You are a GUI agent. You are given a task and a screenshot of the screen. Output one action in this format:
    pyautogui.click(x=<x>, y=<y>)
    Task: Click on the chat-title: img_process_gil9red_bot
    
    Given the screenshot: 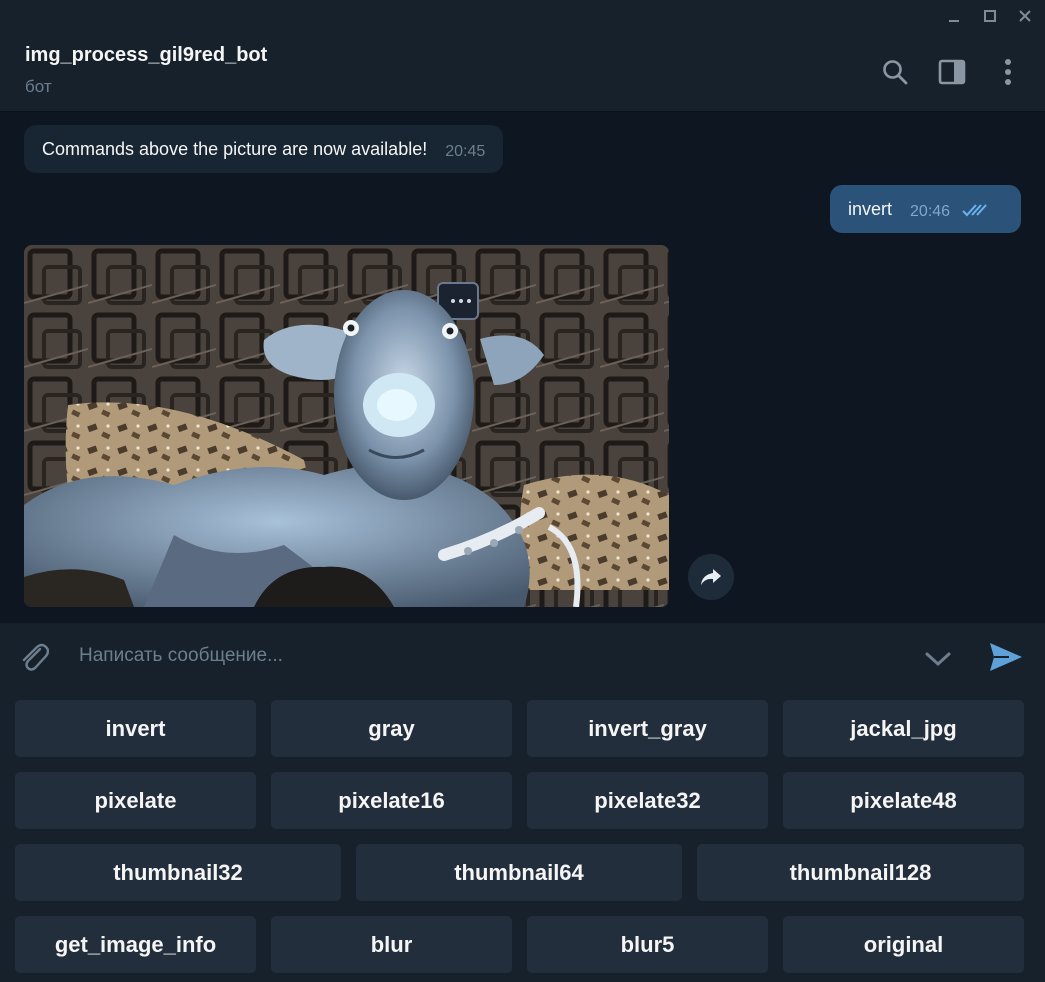 What is the action you would take?
    pyautogui.click(x=146, y=55)
    